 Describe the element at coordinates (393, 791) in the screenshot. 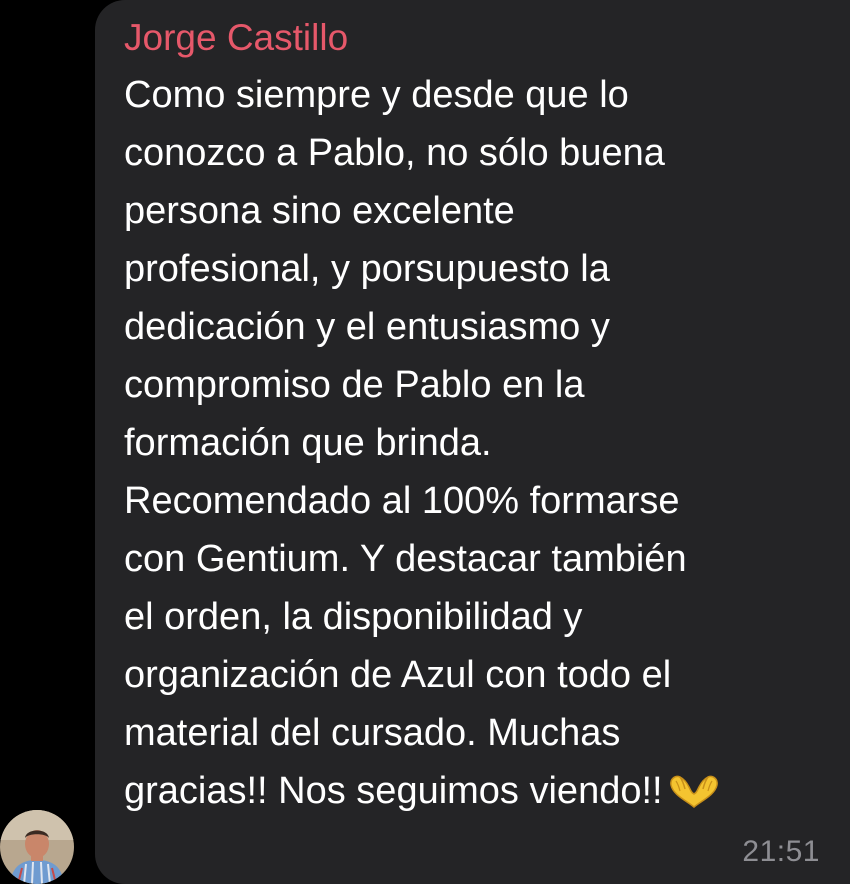

I see `message-line: gracias!! Nos seguimos viendo!!` at that location.